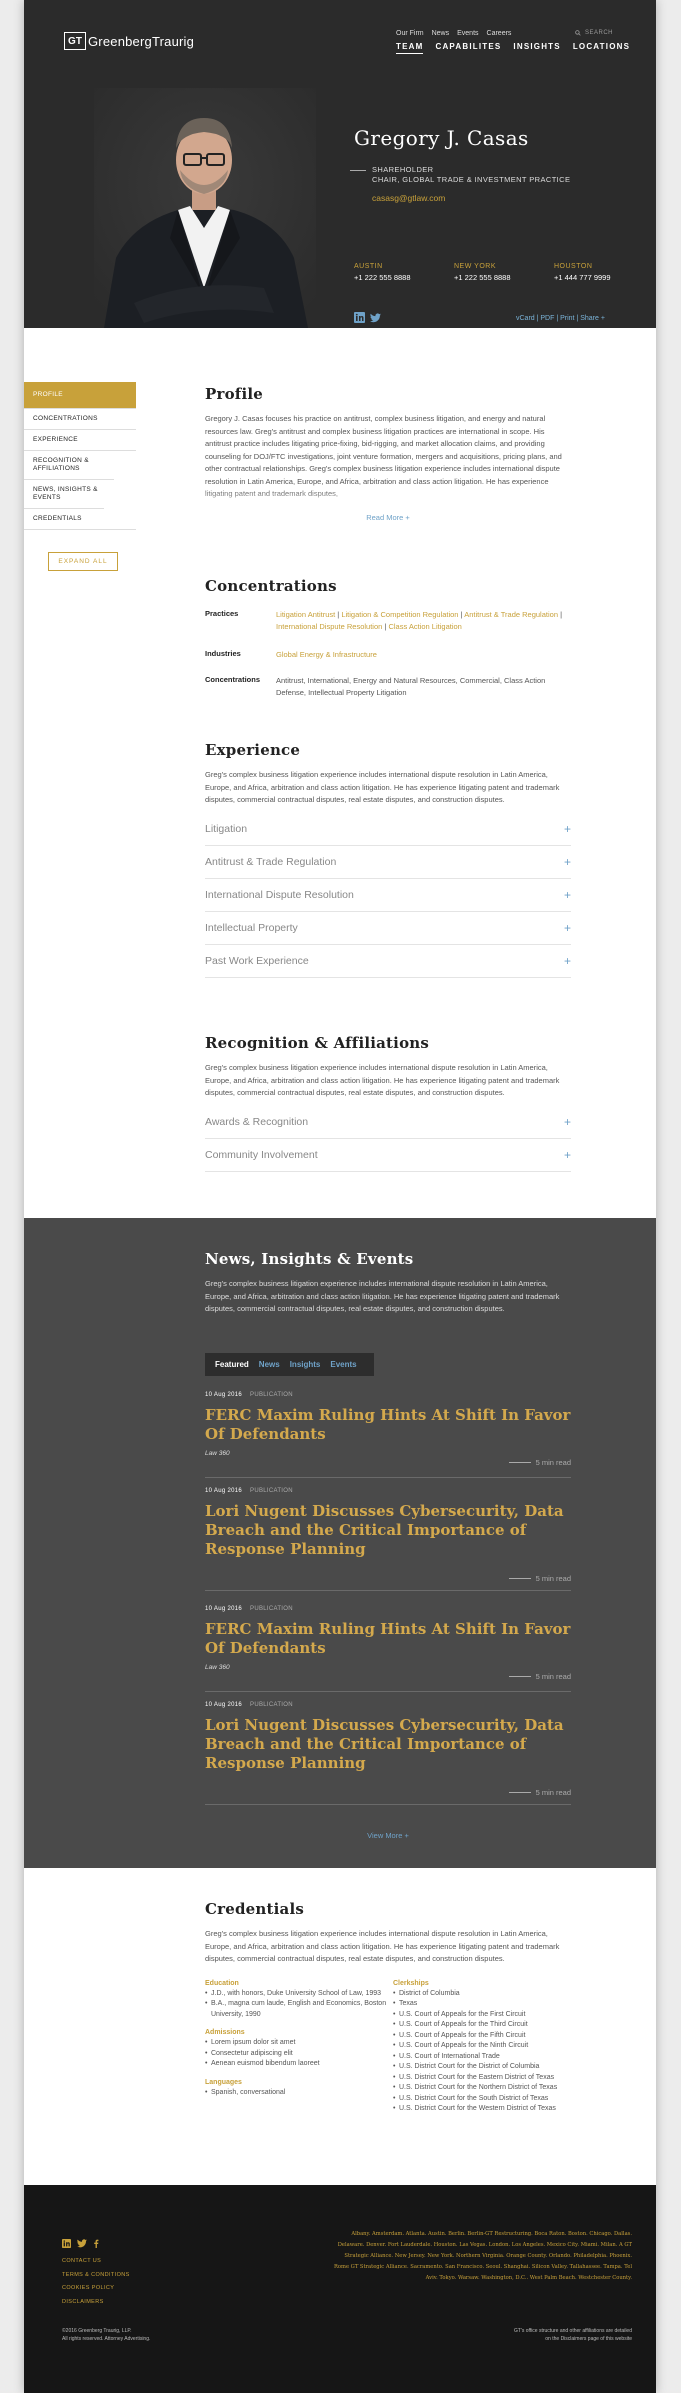  What do you see at coordinates (604, 277) in the screenshot?
I see `office-phone: +1 444 777 9999` at bounding box center [604, 277].